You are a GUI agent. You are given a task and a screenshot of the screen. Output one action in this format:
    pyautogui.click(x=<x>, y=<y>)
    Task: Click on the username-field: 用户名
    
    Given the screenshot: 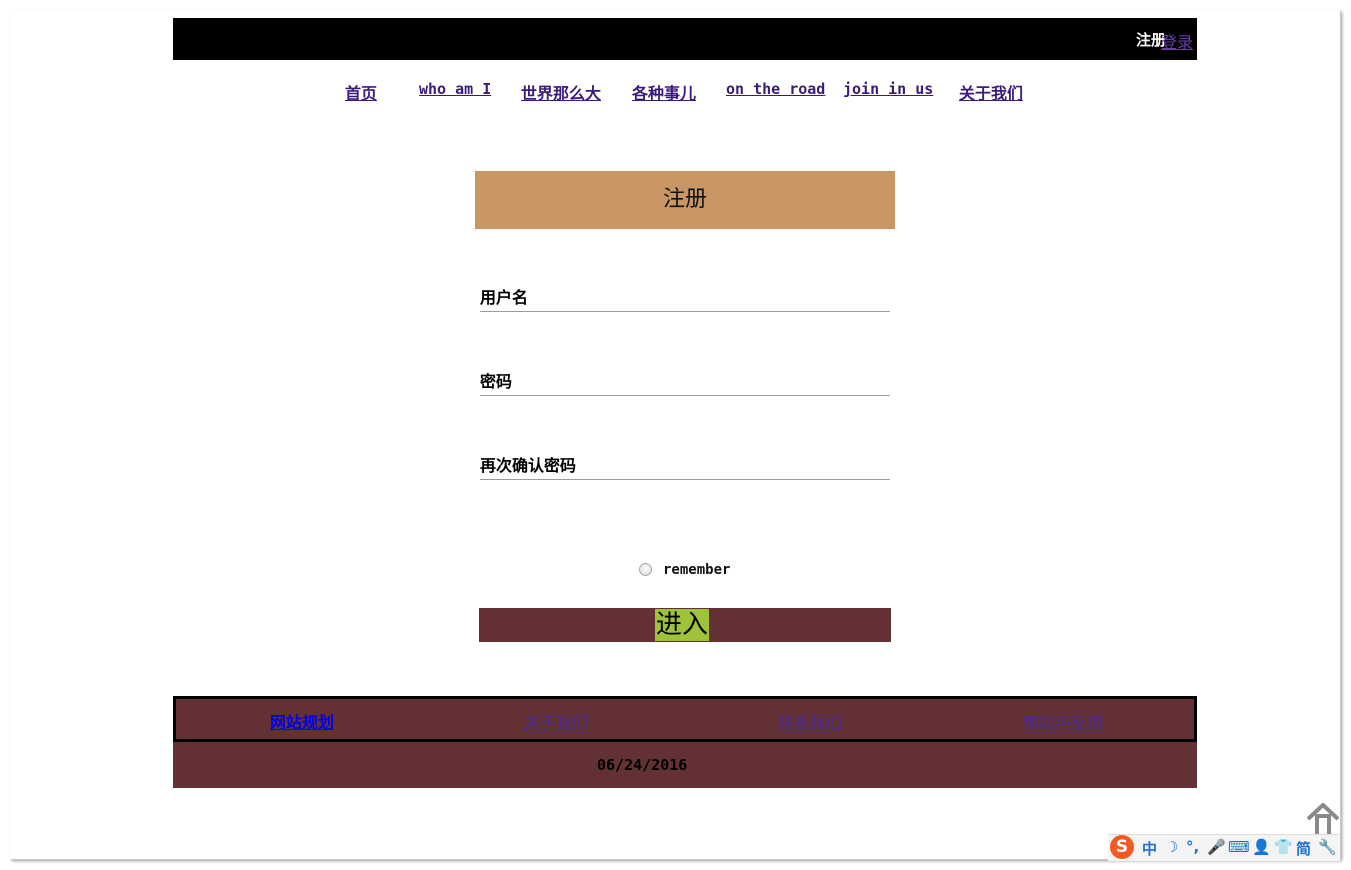 What is the action you would take?
    pyautogui.click(x=685, y=295)
    